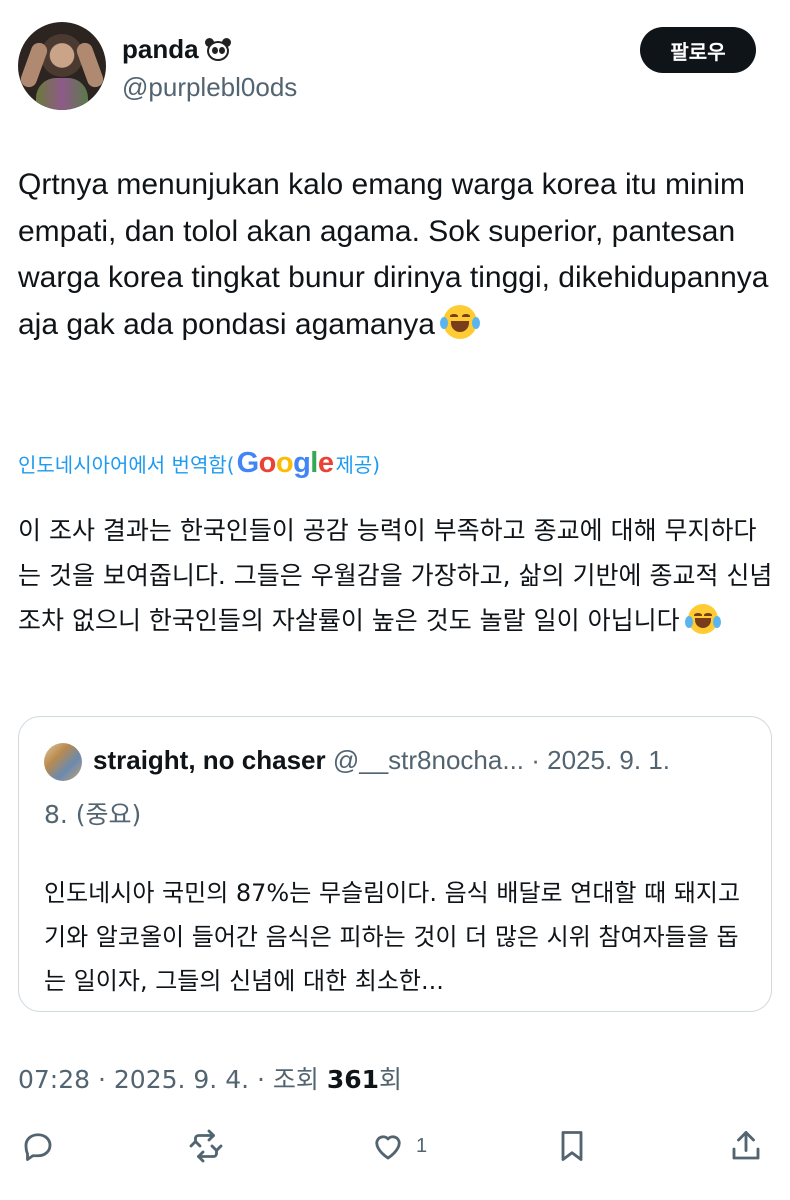  What do you see at coordinates (63, 762) in the screenshot?
I see `quoted-author-avatar` at bounding box center [63, 762].